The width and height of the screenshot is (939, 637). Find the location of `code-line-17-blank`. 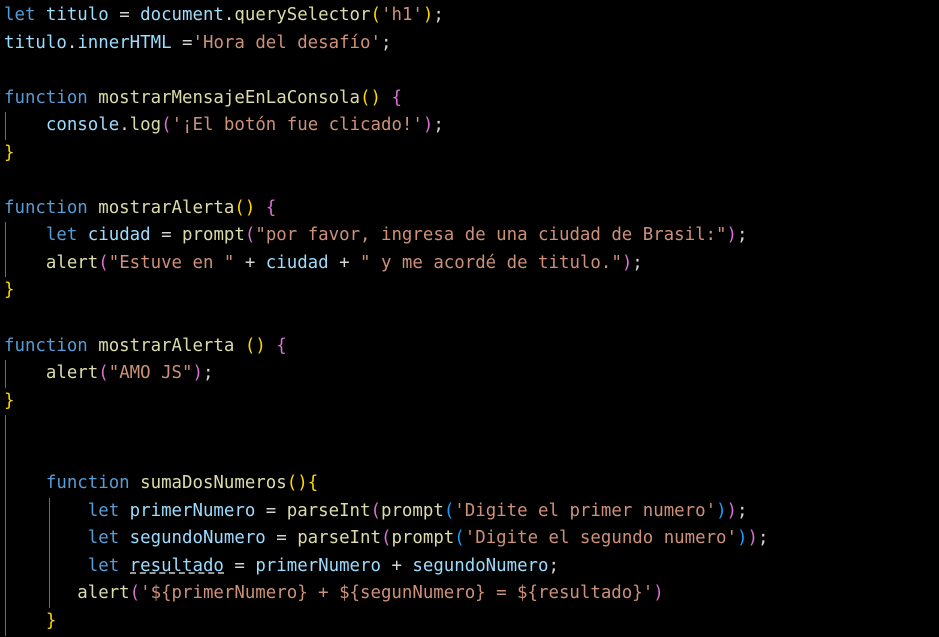

code-line-17-blank is located at coordinates (471, 456).